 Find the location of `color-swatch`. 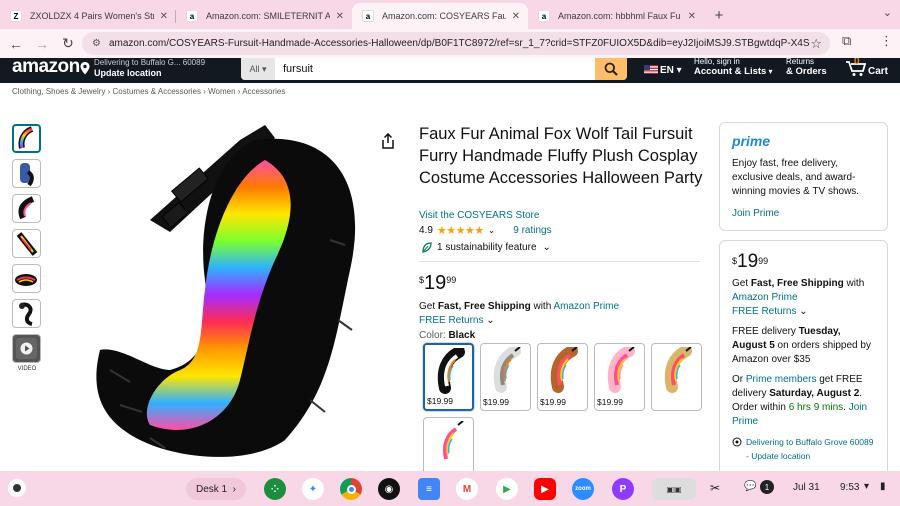

color-swatch is located at coordinates (676, 377).